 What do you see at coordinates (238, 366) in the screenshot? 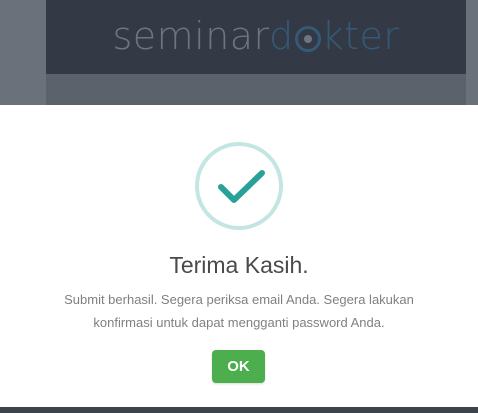
I see `ok-button: OK` at bounding box center [238, 366].